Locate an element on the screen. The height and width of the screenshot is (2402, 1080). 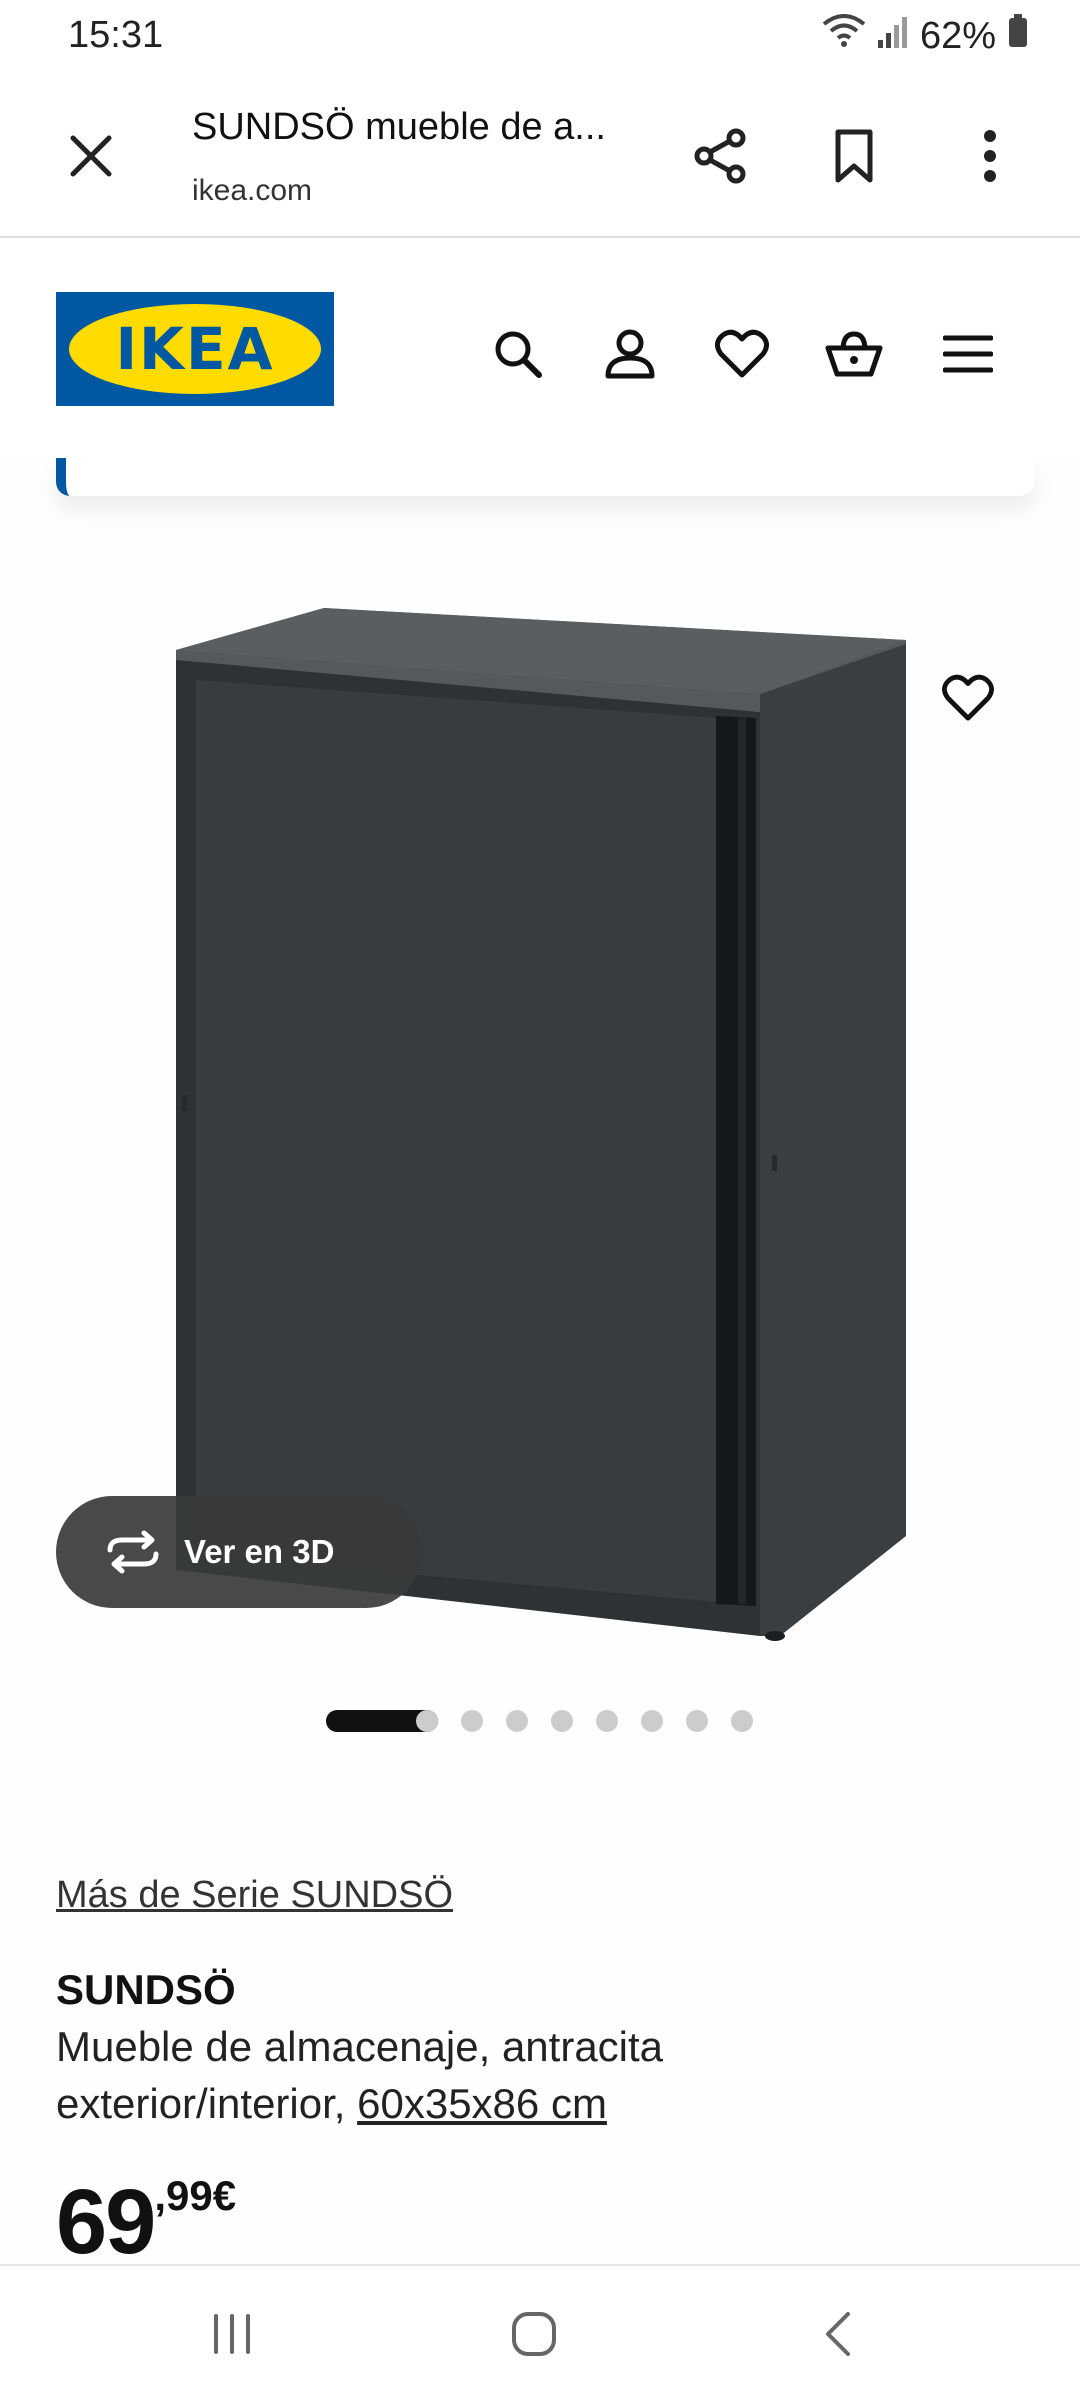
ikea-logo-oval: IKEA is located at coordinates (195, 349).